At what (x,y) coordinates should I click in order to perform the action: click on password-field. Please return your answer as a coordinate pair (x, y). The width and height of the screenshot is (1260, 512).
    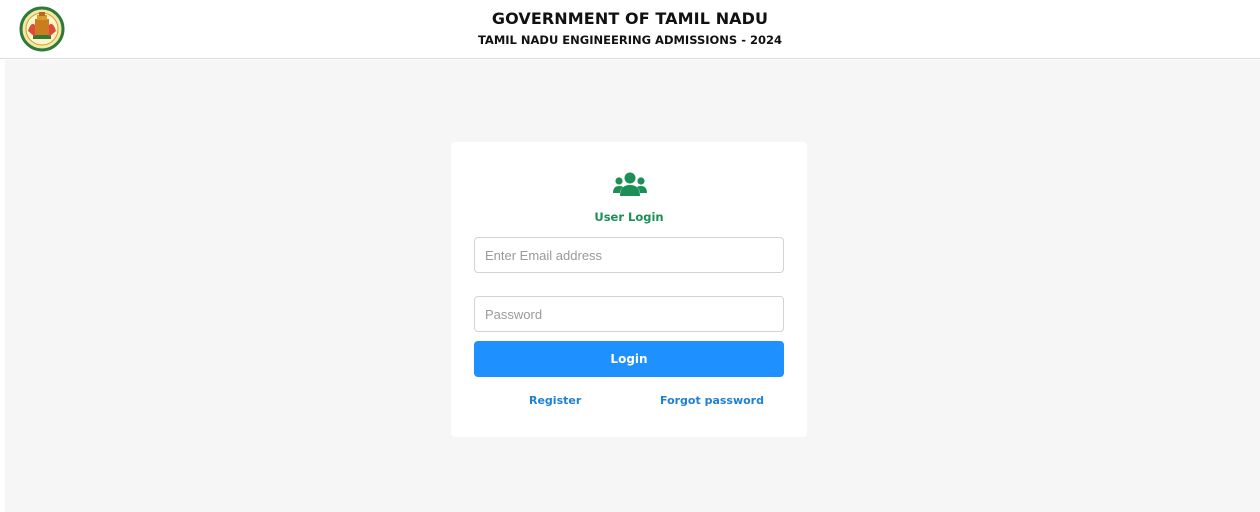
    Looking at the image, I should click on (629, 314).